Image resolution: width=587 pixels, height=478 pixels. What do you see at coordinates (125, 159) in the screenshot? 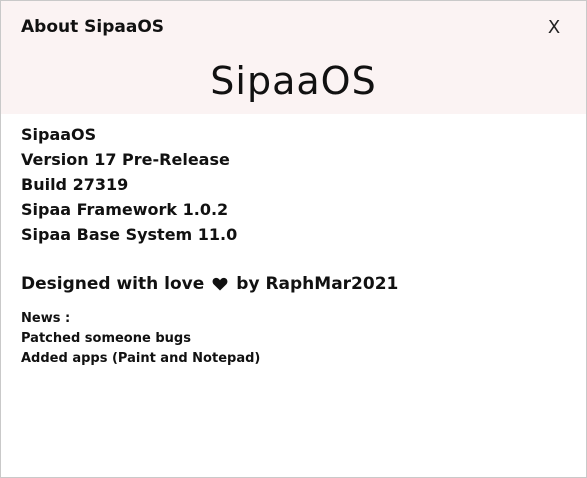
I see `info-line: Version 17 Pre-Release` at bounding box center [125, 159].